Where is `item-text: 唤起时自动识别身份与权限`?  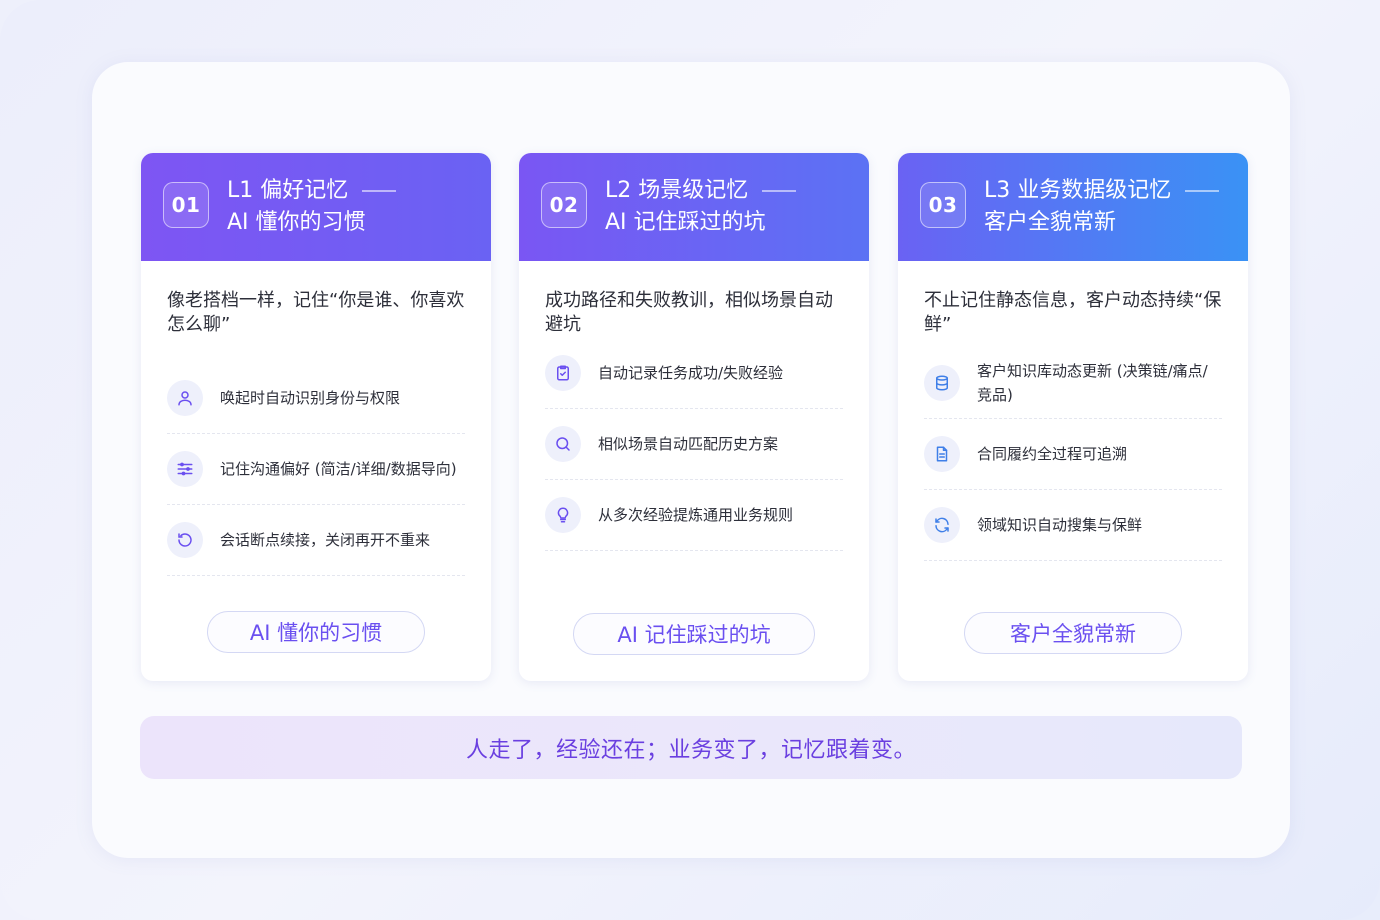 item-text: 唤起时自动识别身份与权限 is located at coordinates (310, 398).